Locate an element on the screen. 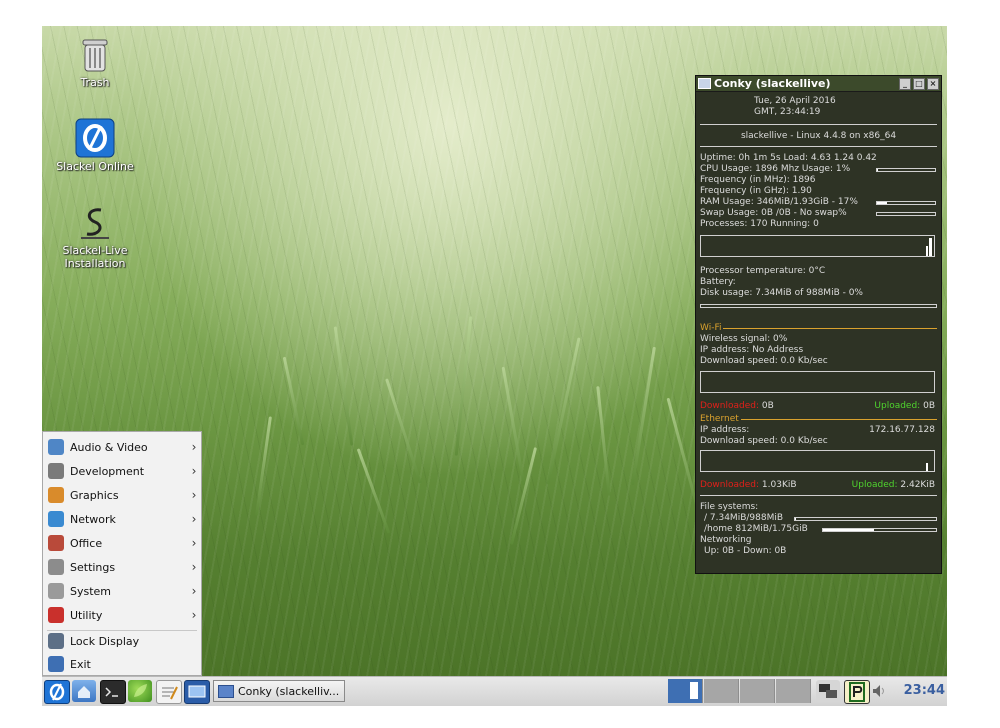  cpu-usage-bar is located at coordinates (906, 170).